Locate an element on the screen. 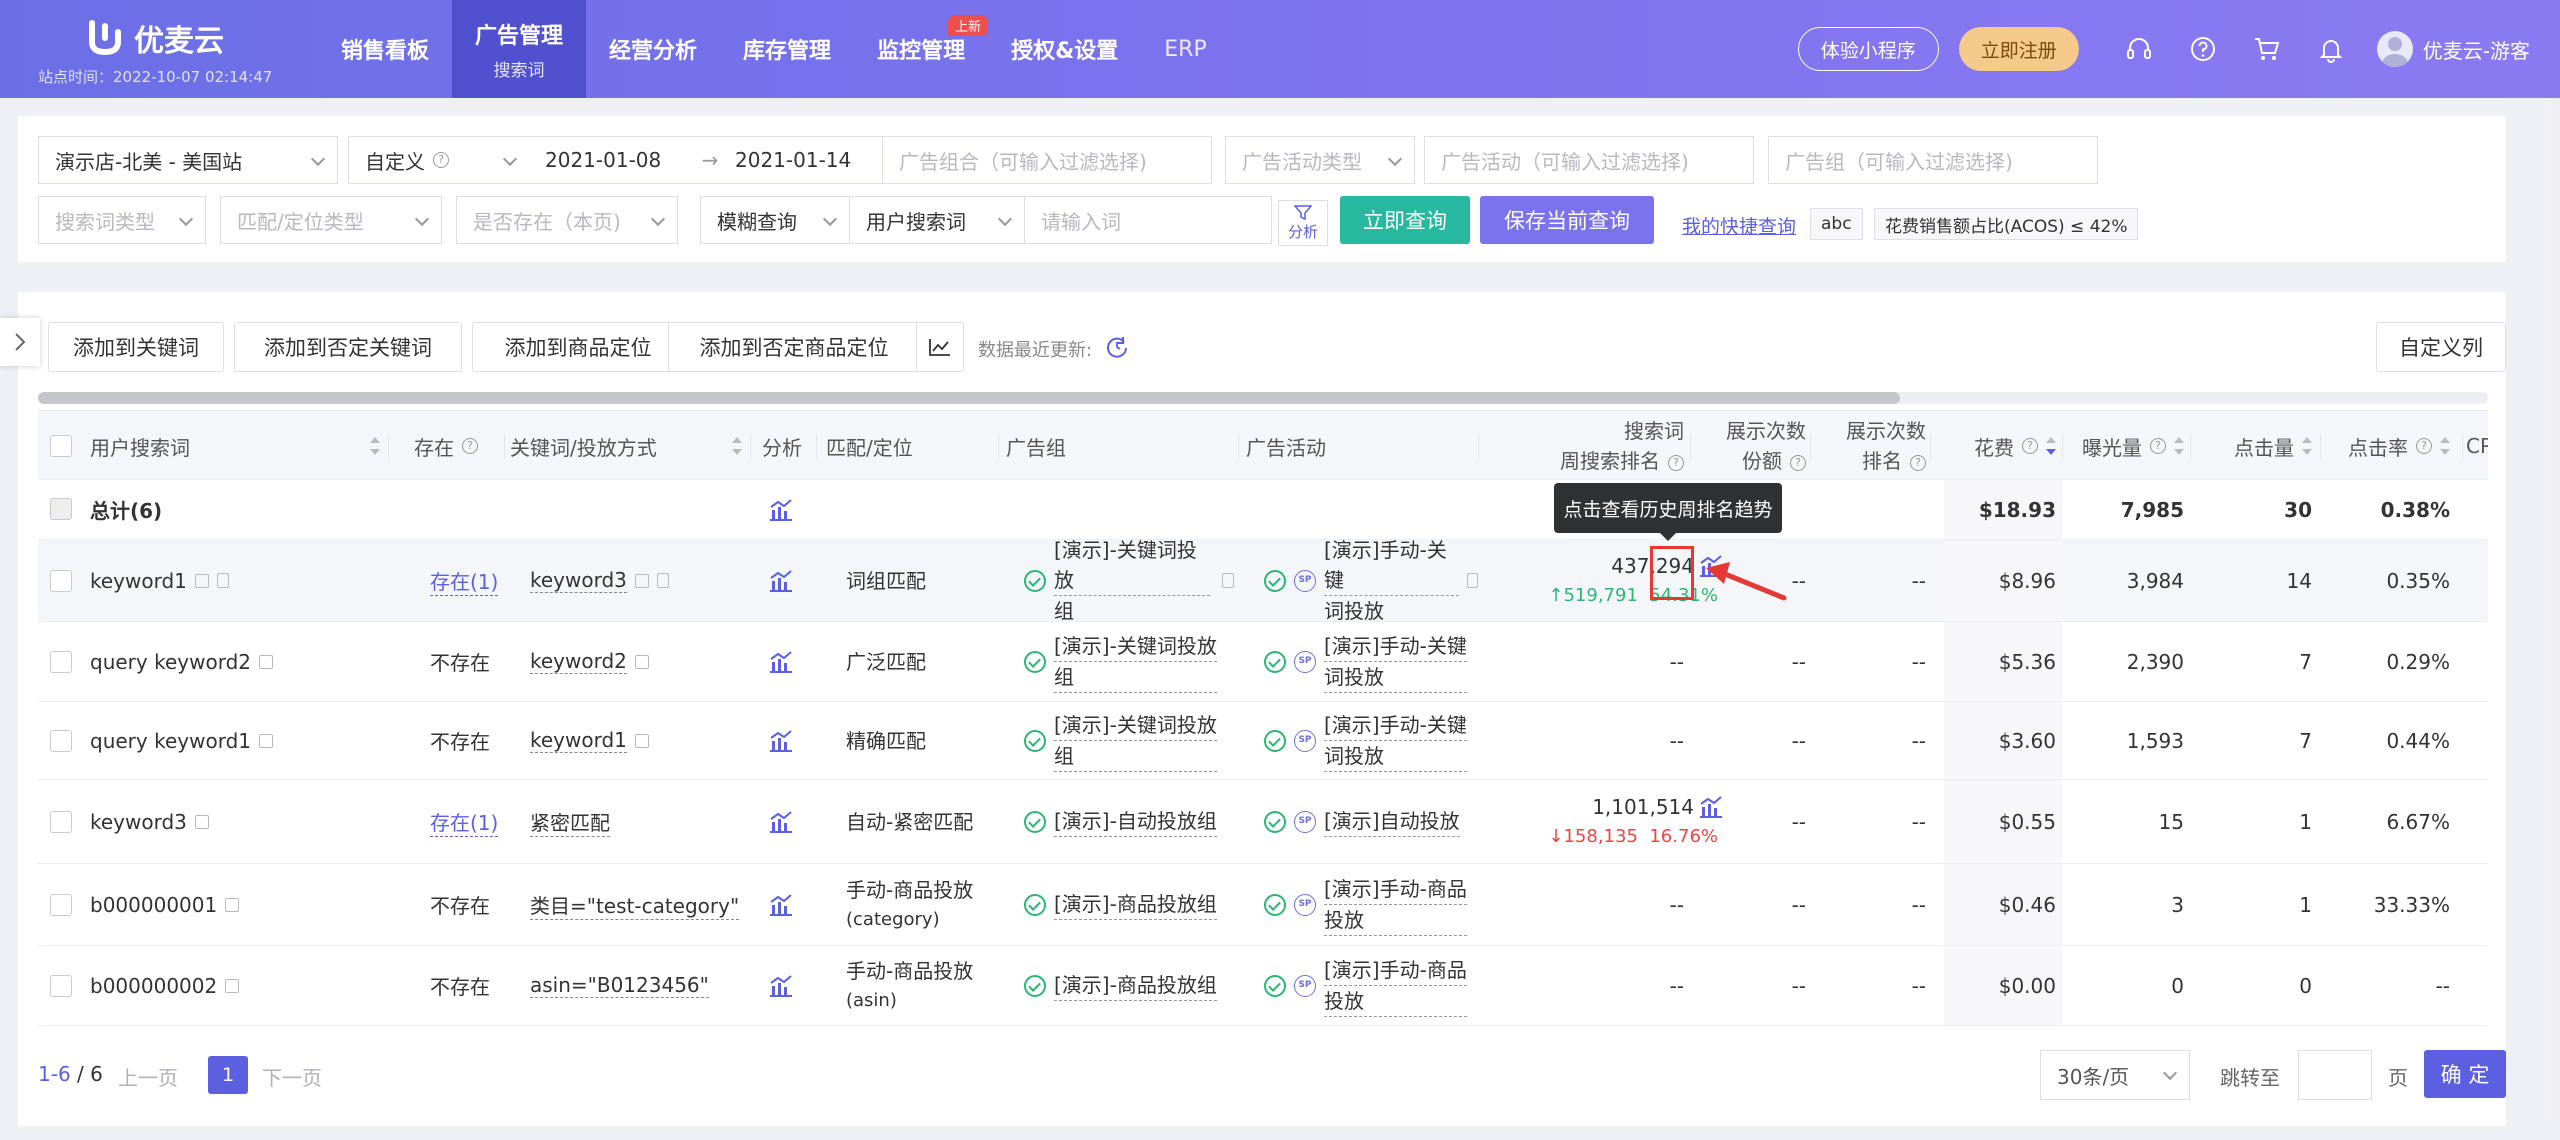 The height and width of the screenshot is (1140, 2560). vertical-scrollbar is located at coordinates (2549, 610).